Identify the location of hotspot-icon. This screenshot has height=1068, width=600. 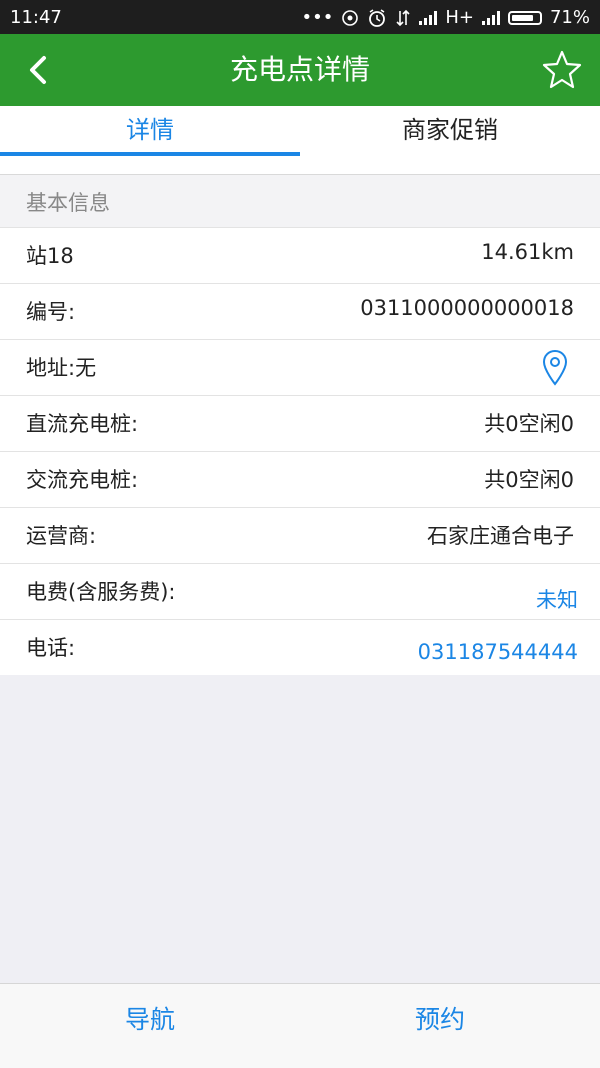
(350, 17).